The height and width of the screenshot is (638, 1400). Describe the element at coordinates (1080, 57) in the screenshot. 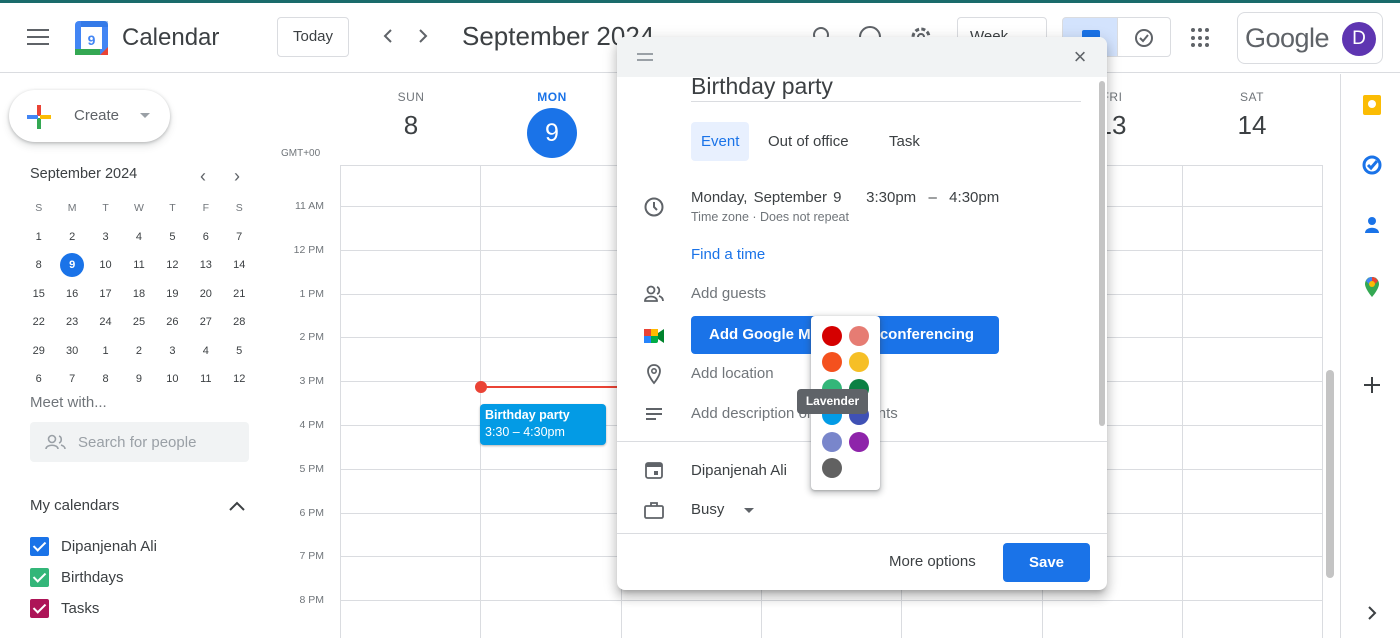

I see `close-icon: ×` at that location.